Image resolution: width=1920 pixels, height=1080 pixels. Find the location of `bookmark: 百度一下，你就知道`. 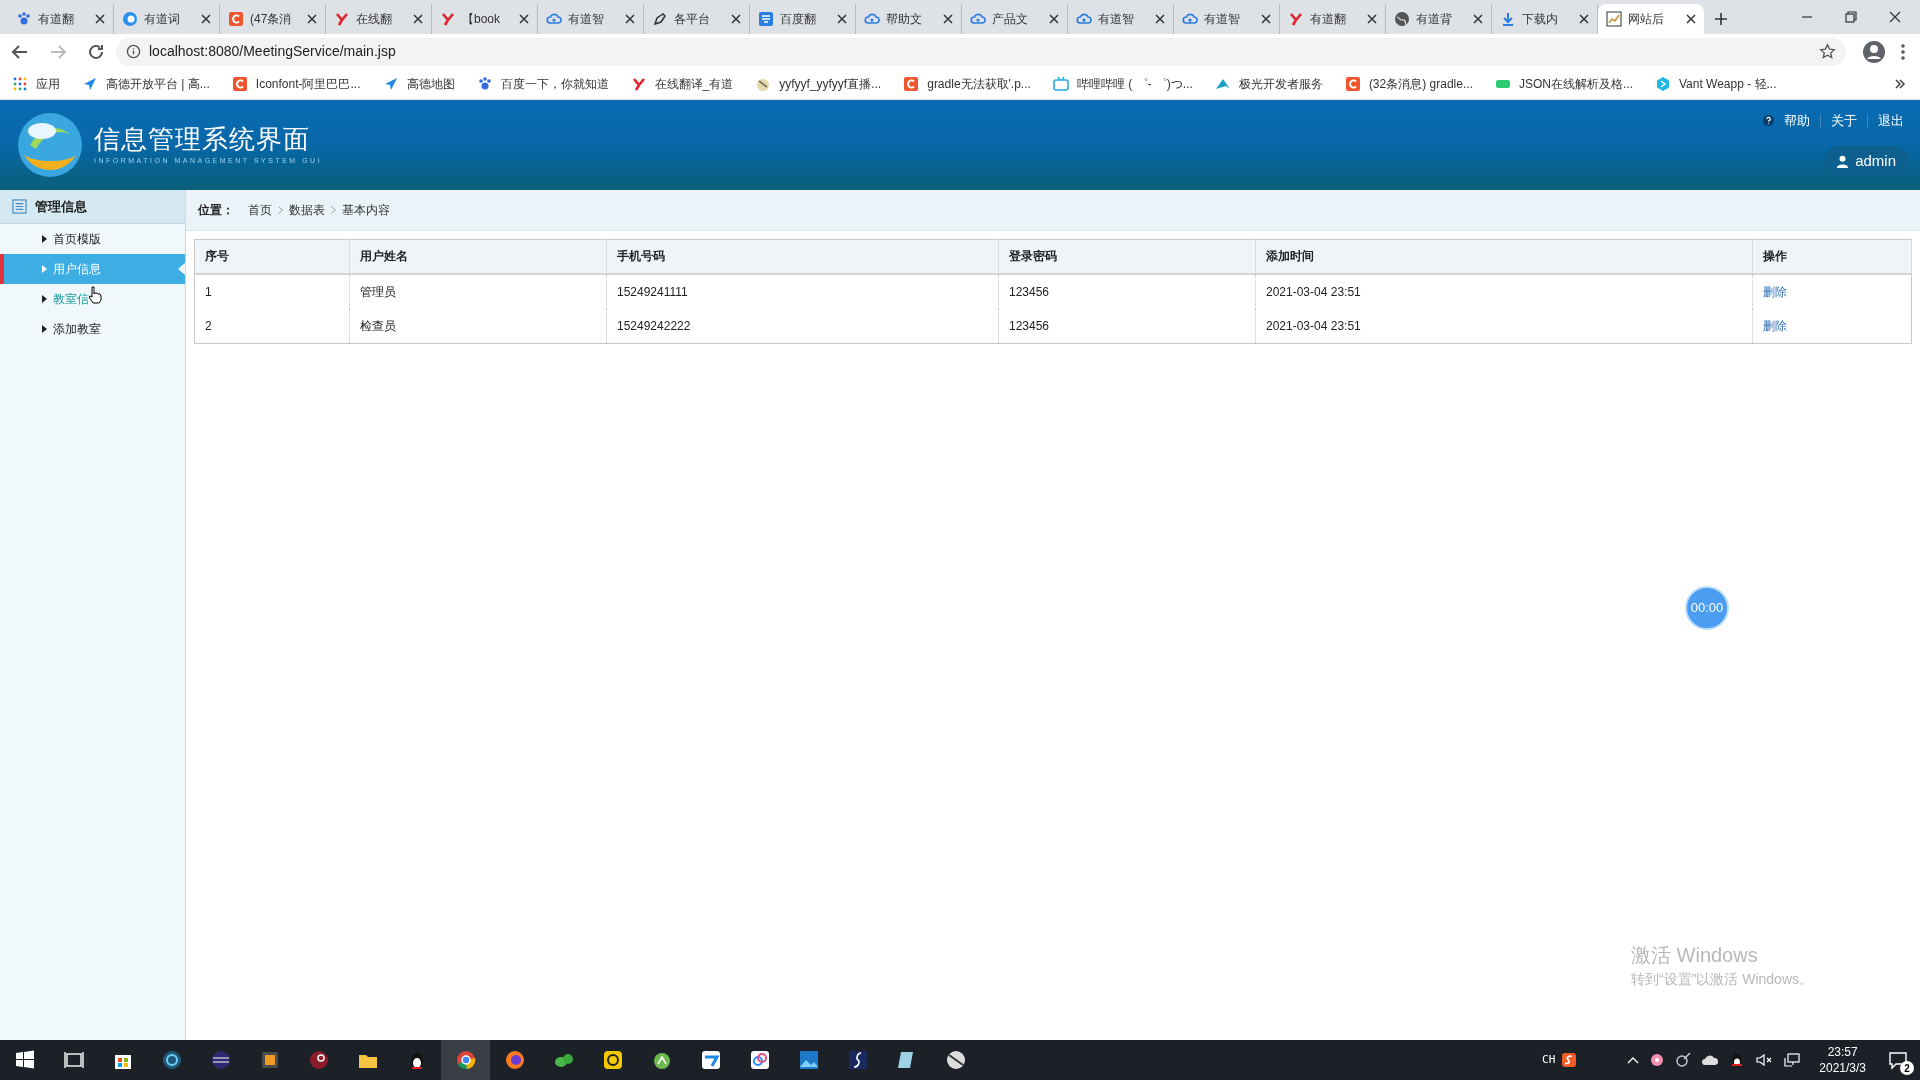

bookmark: 百度一下，你就知道 is located at coordinates (542, 84).